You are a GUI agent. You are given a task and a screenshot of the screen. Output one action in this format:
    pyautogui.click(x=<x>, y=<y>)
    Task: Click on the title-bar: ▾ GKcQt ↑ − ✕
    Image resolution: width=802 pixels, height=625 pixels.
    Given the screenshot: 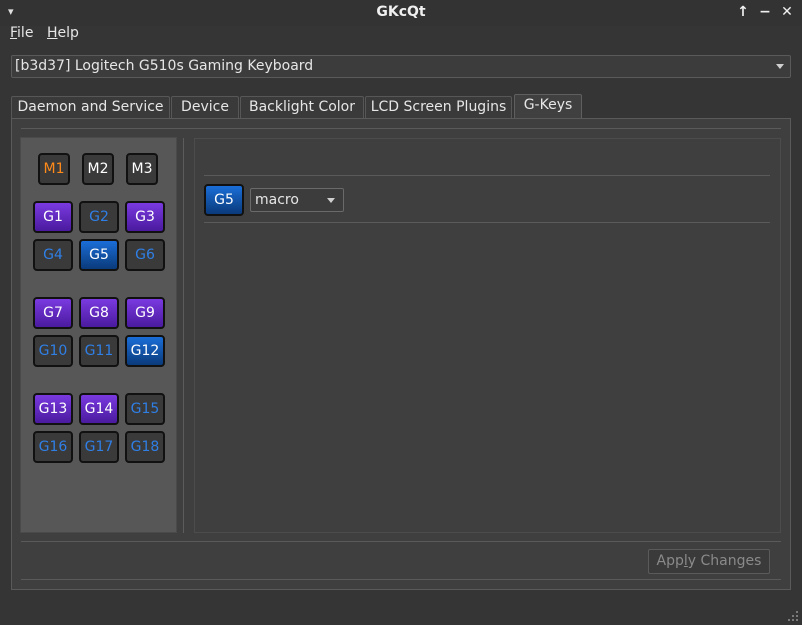 What is the action you would take?
    pyautogui.click(x=401, y=13)
    